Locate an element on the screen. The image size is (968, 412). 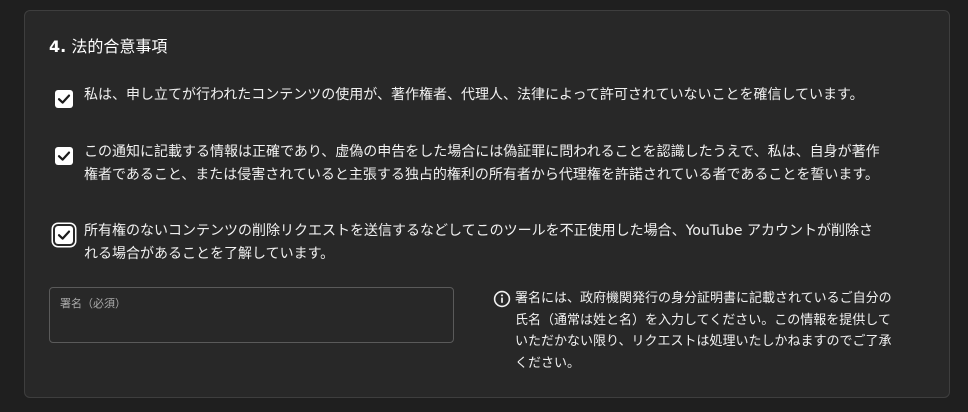
section-title: 4. 法的合意事項 is located at coordinates (108, 45).